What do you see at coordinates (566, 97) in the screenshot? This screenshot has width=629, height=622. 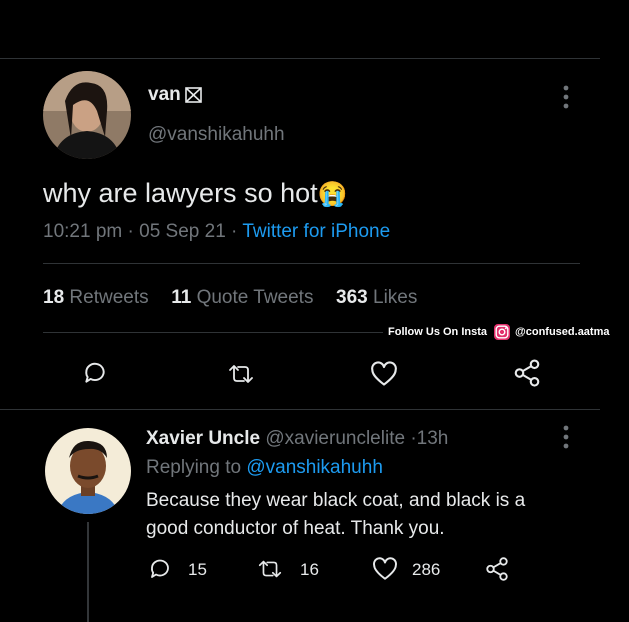 I see `more-options-icon` at bounding box center [566, 97].